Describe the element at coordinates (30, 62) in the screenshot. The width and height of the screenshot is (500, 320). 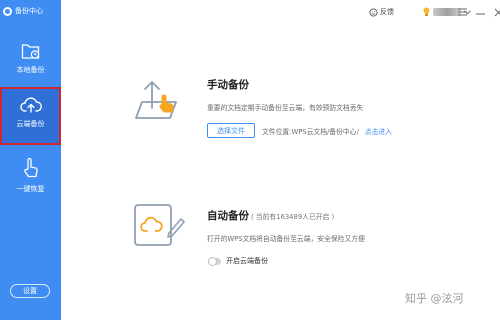
I see `sidebar-item-local-backup: 本地备份` at that location.